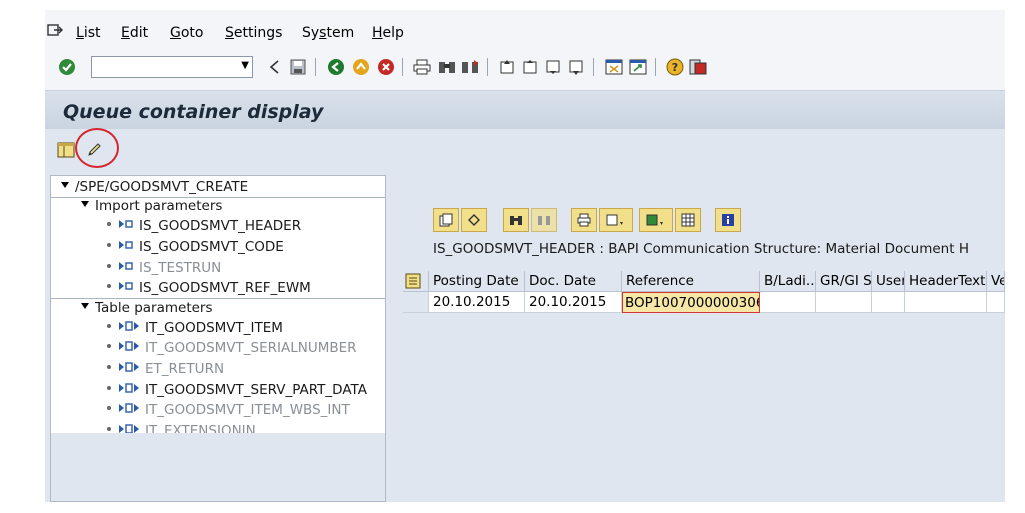 The image size is (1025, 513). I want to click on menu-edit: Edit, so click(134, 33).